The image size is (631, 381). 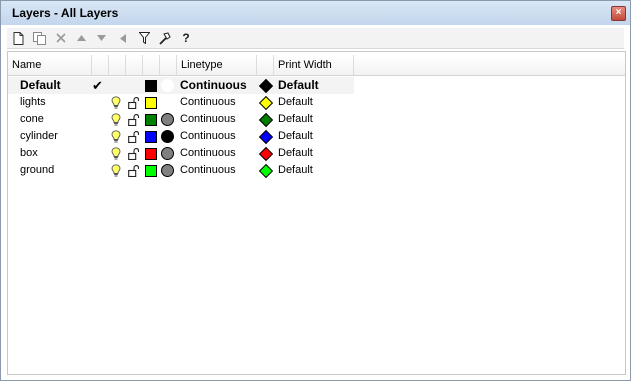 I want to click on table-header: Name Linetype Print Width, so click(x=316, y=65).